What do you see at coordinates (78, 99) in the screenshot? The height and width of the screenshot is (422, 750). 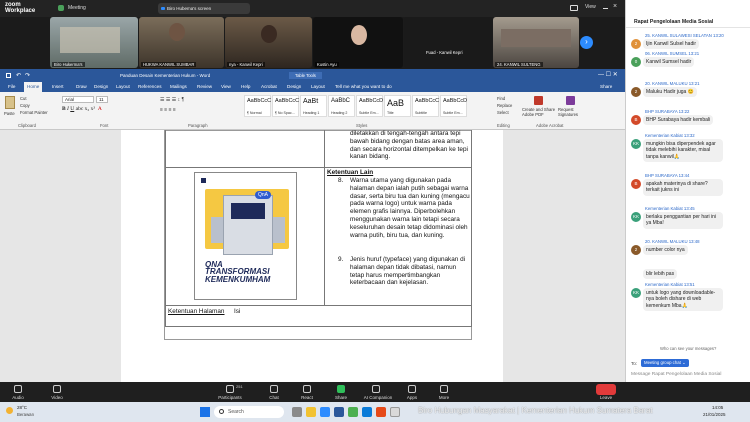 I see `font-name-select: Arial` at bounding box center [78, 99].